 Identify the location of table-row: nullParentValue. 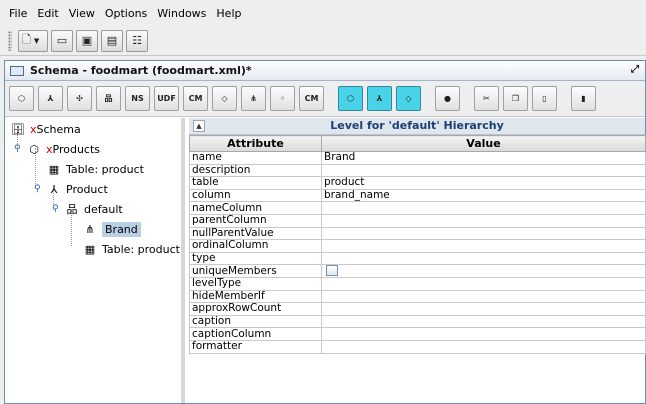
(417, 233).